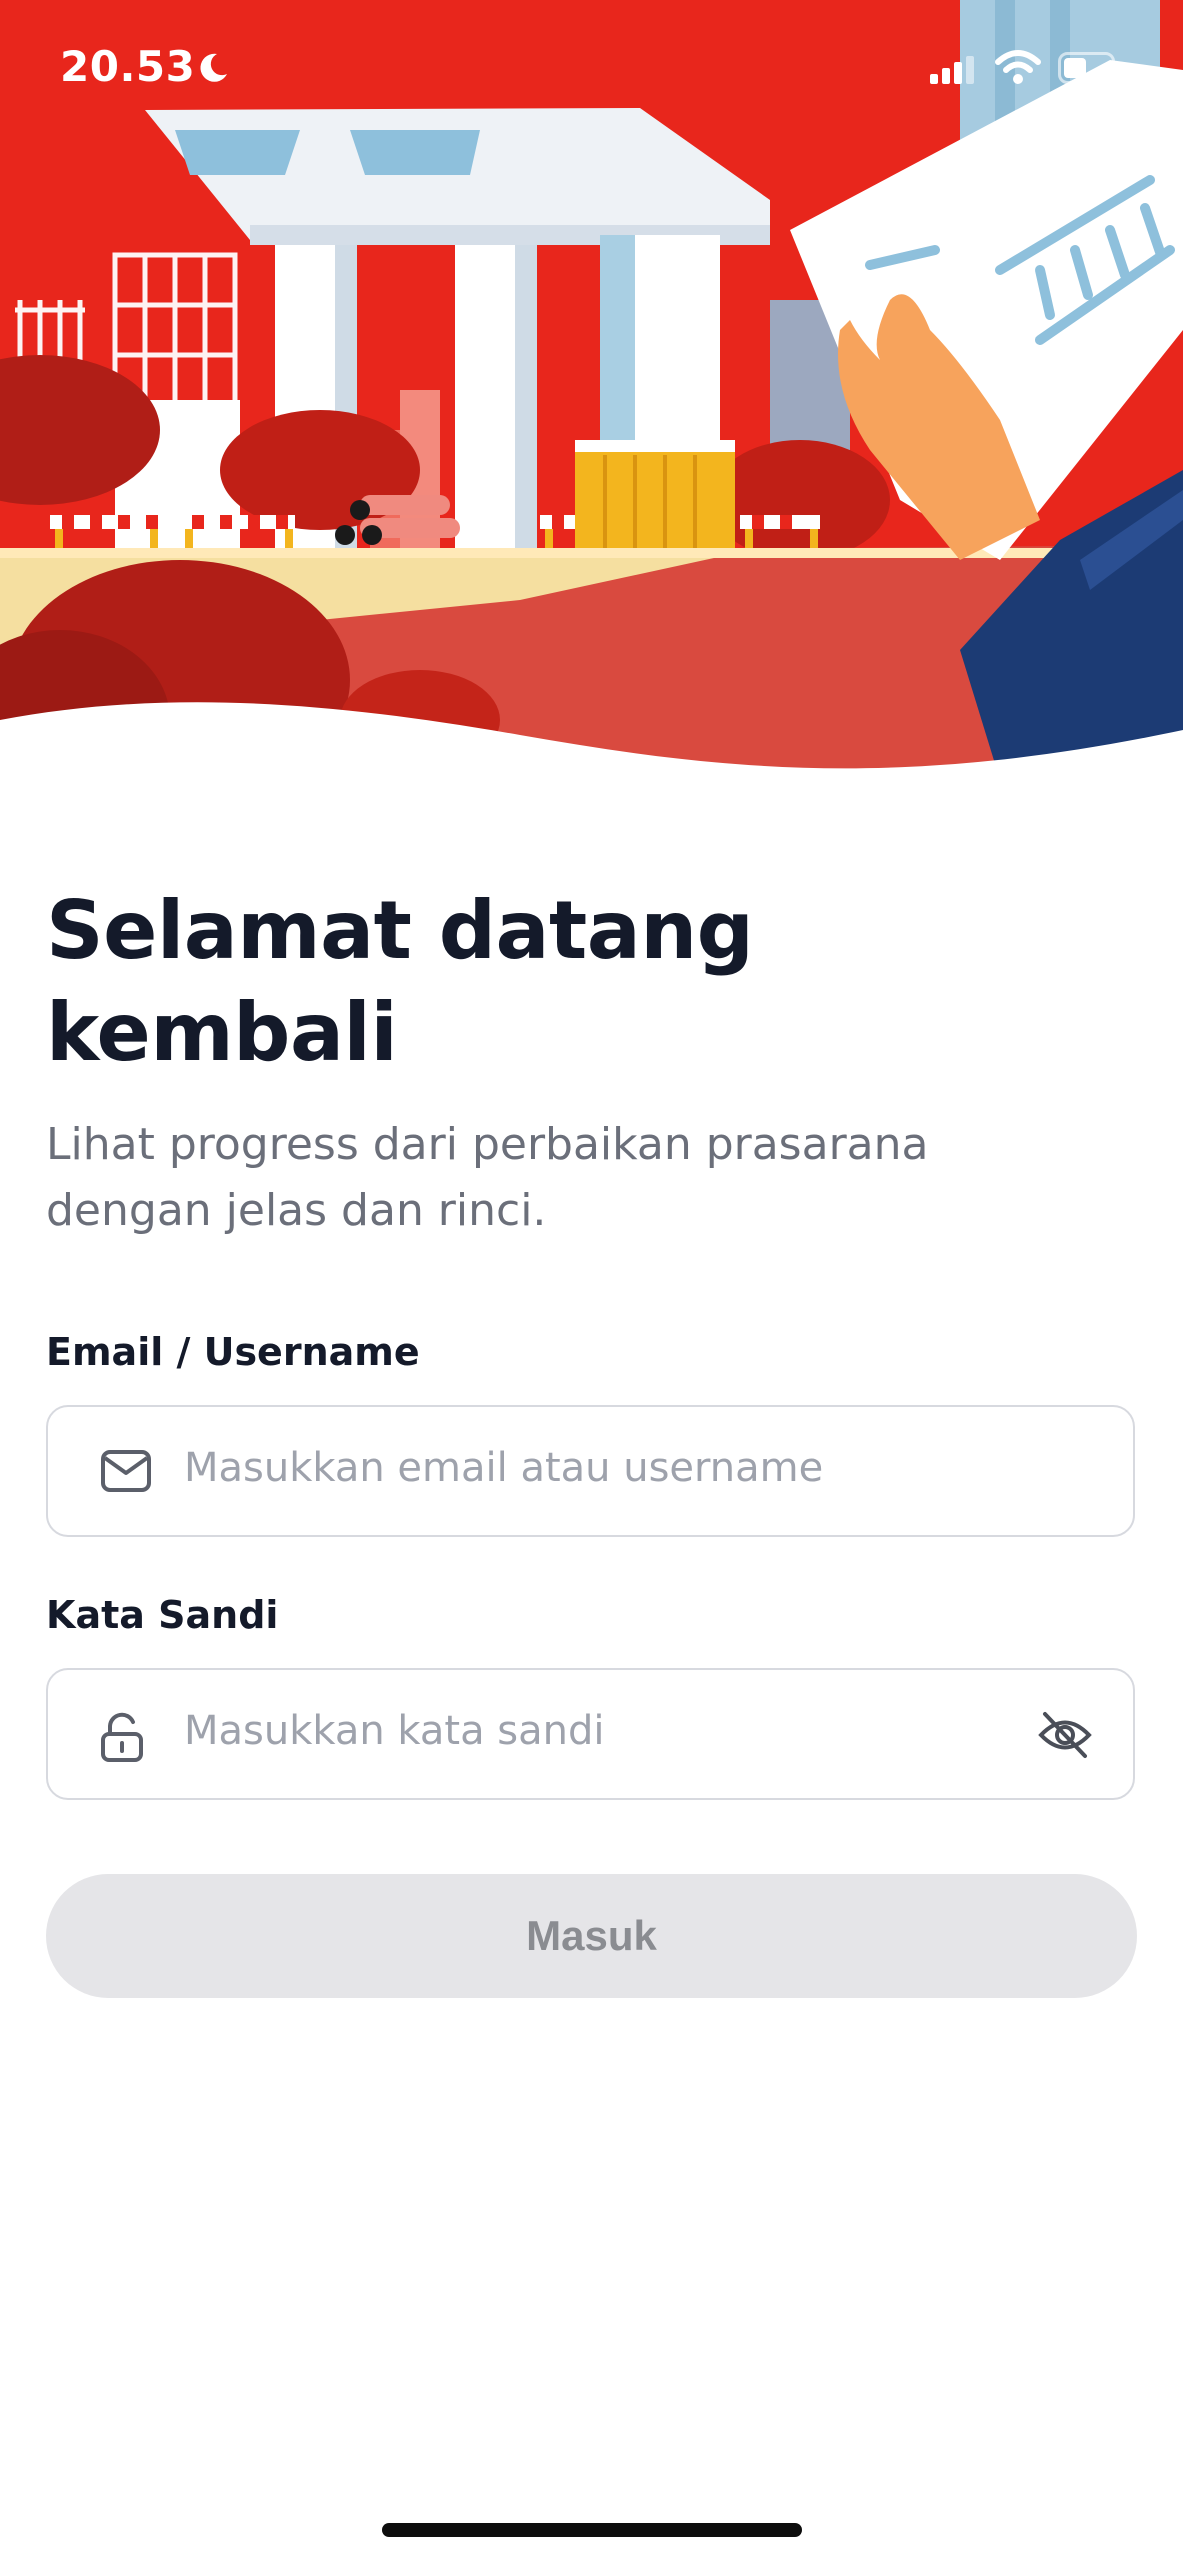 This screenshot has height=2560, width=1183. Describe the element at coordinates (213, 67) in the screenshot. I see `moon-icon` at that location.